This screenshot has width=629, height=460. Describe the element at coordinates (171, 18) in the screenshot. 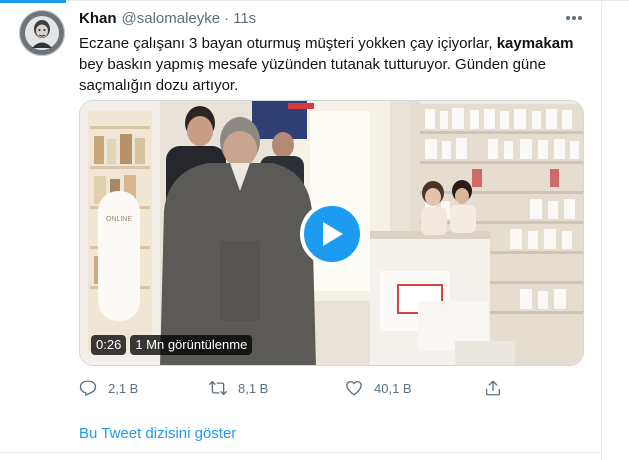

I see `user-handle: @salomaleyke` at that location.